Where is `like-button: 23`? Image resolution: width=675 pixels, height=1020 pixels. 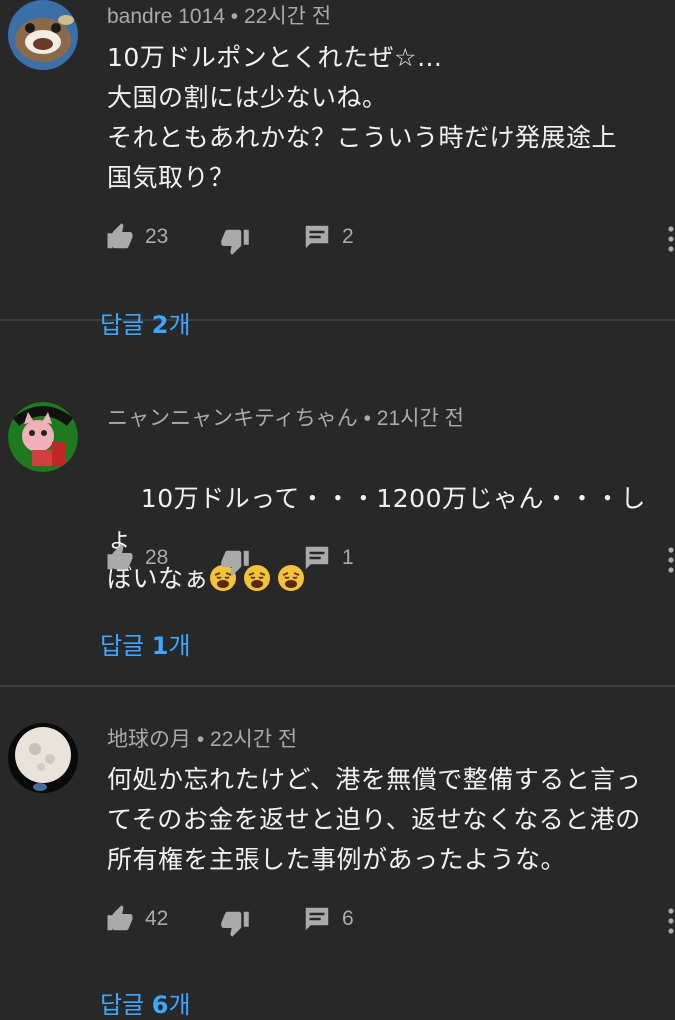
like-button: 23 is located at coordinates (136, 237).